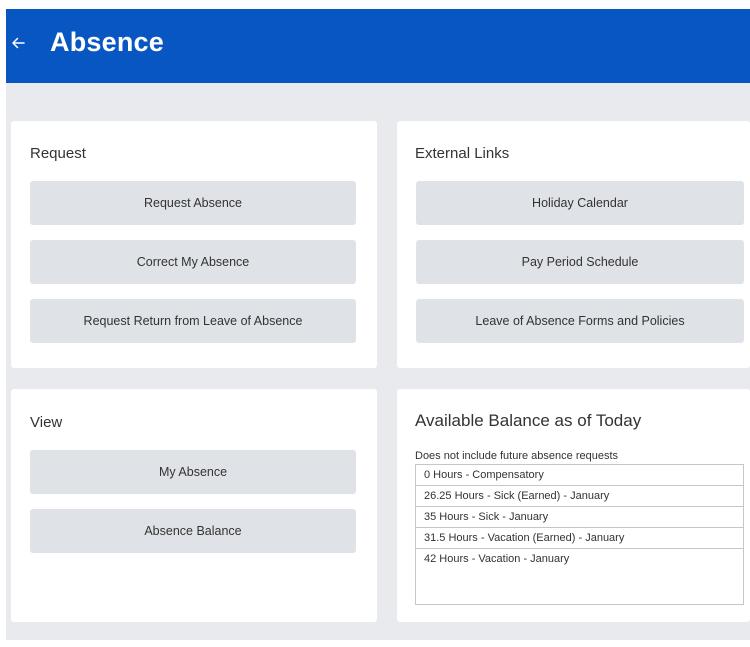 Image resolution: width=750 pixels, height=647 pixels. I want to click on leave-of-absence-forms-link: Leave of Absence Forms and Policies, so click(580, 321).